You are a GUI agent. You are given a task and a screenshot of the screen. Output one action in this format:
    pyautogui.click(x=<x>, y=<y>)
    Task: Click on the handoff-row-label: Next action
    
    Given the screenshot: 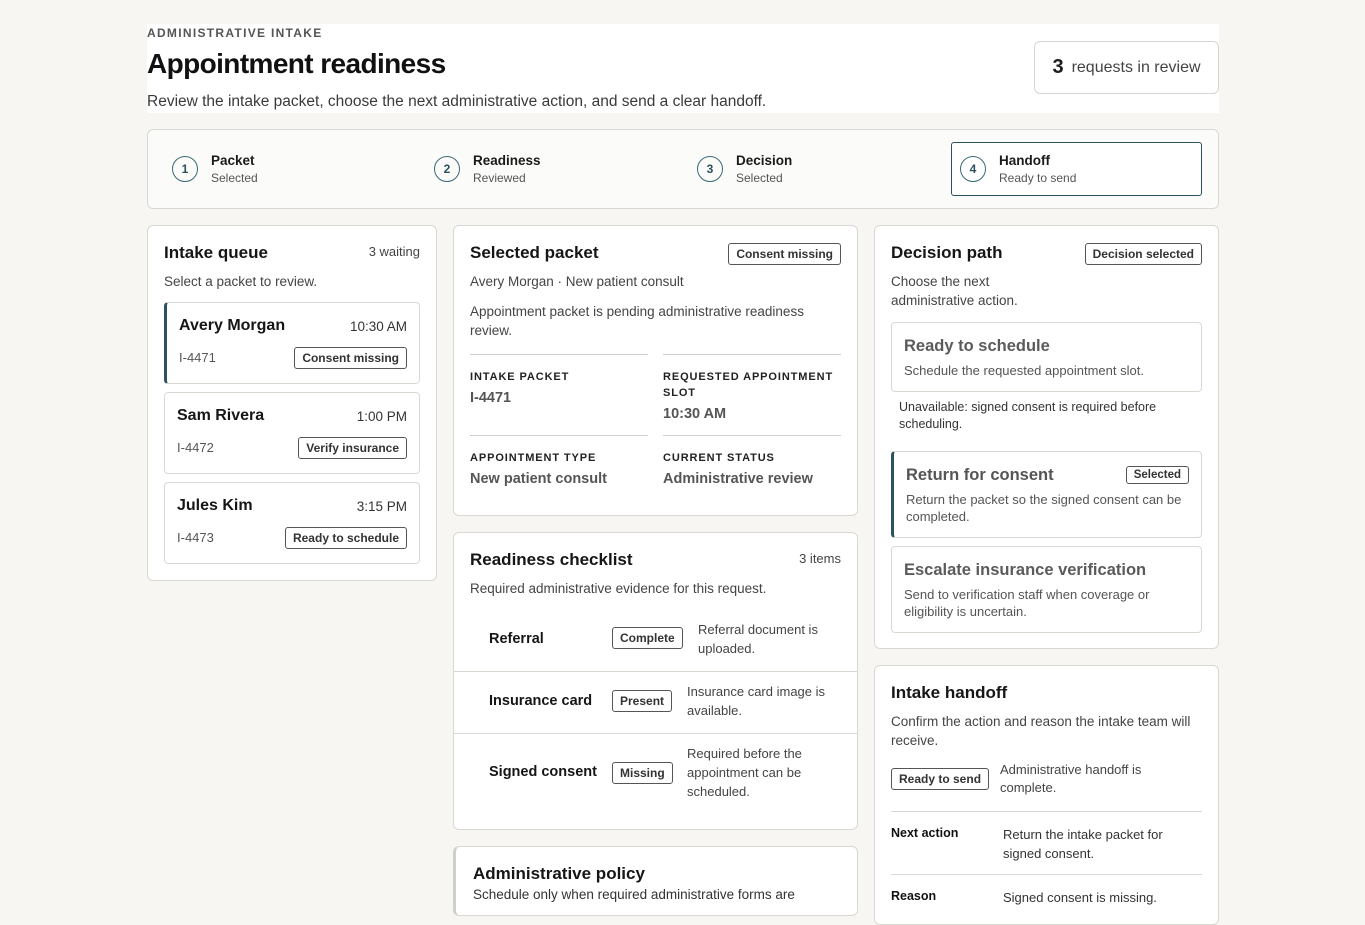 What is the action you would take?
    pyautogui.click(x=925, y=833)
    